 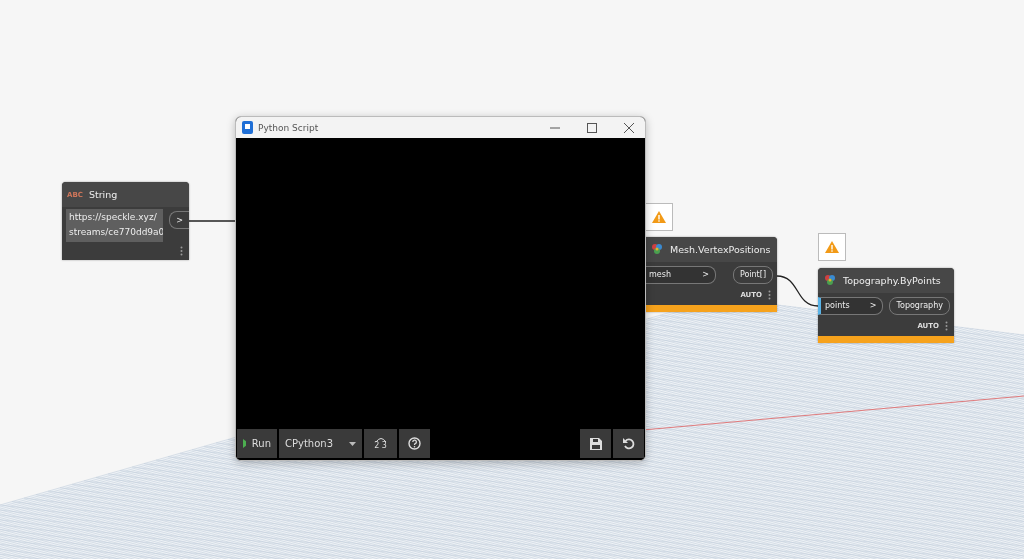 I want to click on node-title: Mesh.VertexPositions, so click(x=720, y=249).